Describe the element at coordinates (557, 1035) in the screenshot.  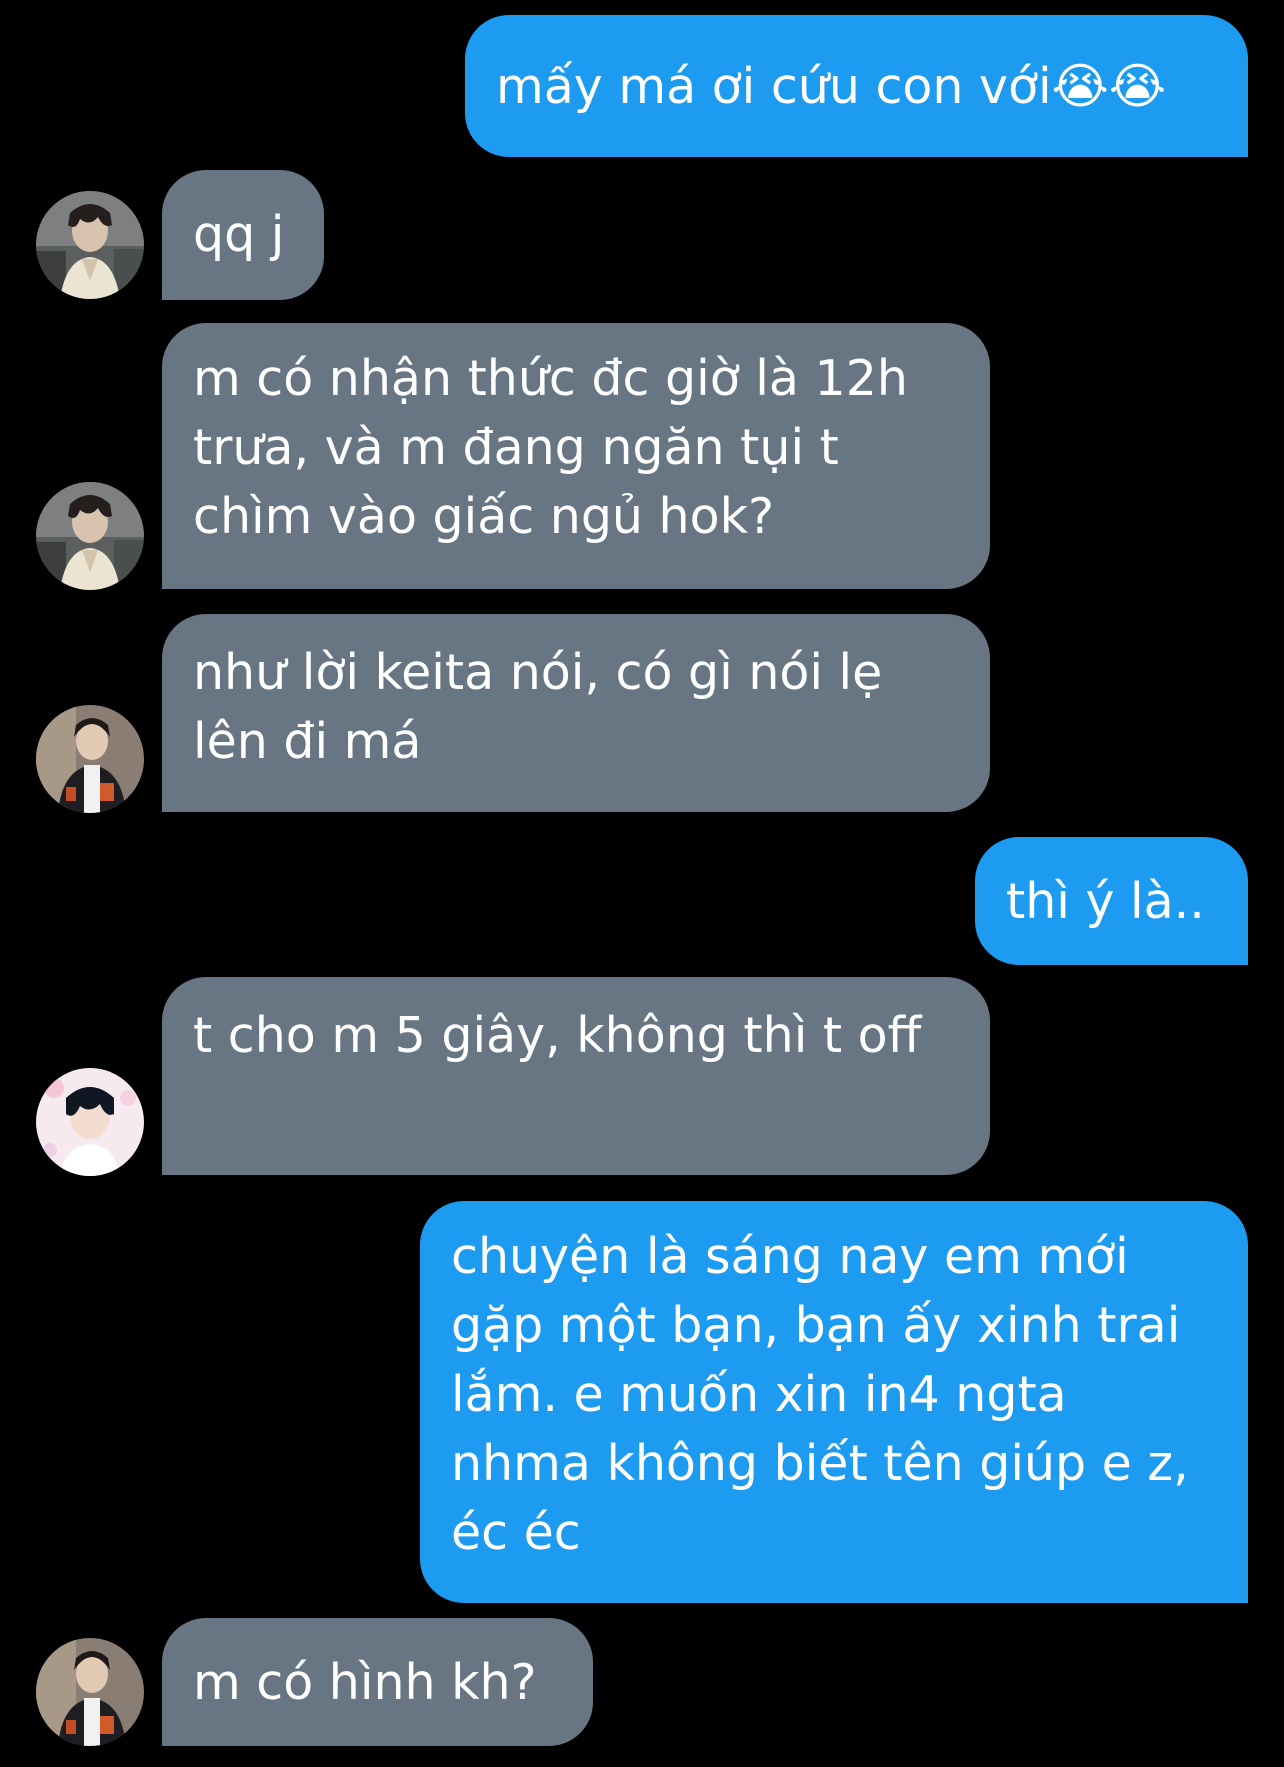
I see `message-text: t cho m 5 giây, không thì t off` at that location.